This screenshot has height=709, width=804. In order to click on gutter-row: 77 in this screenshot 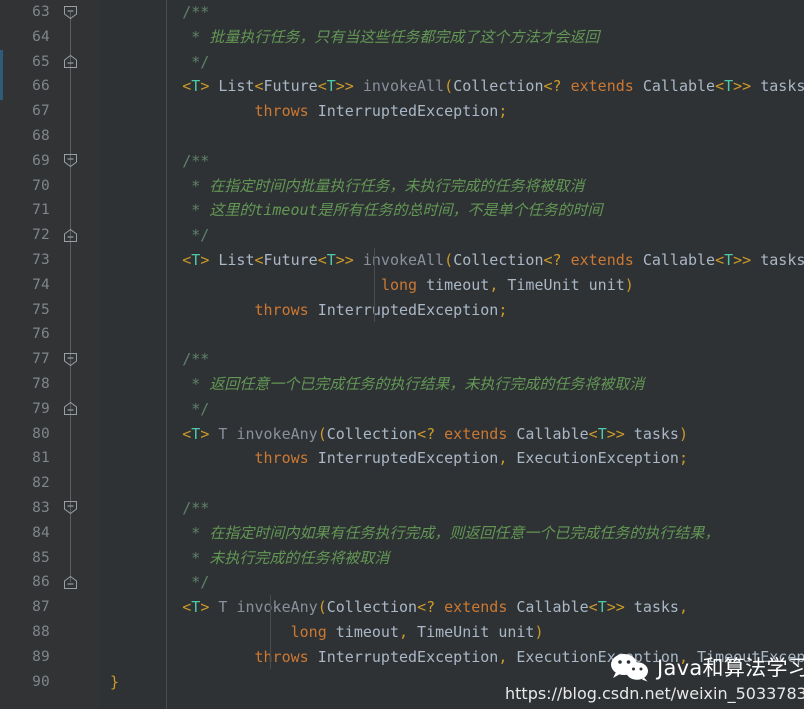, I will do `click(50, 359)`.